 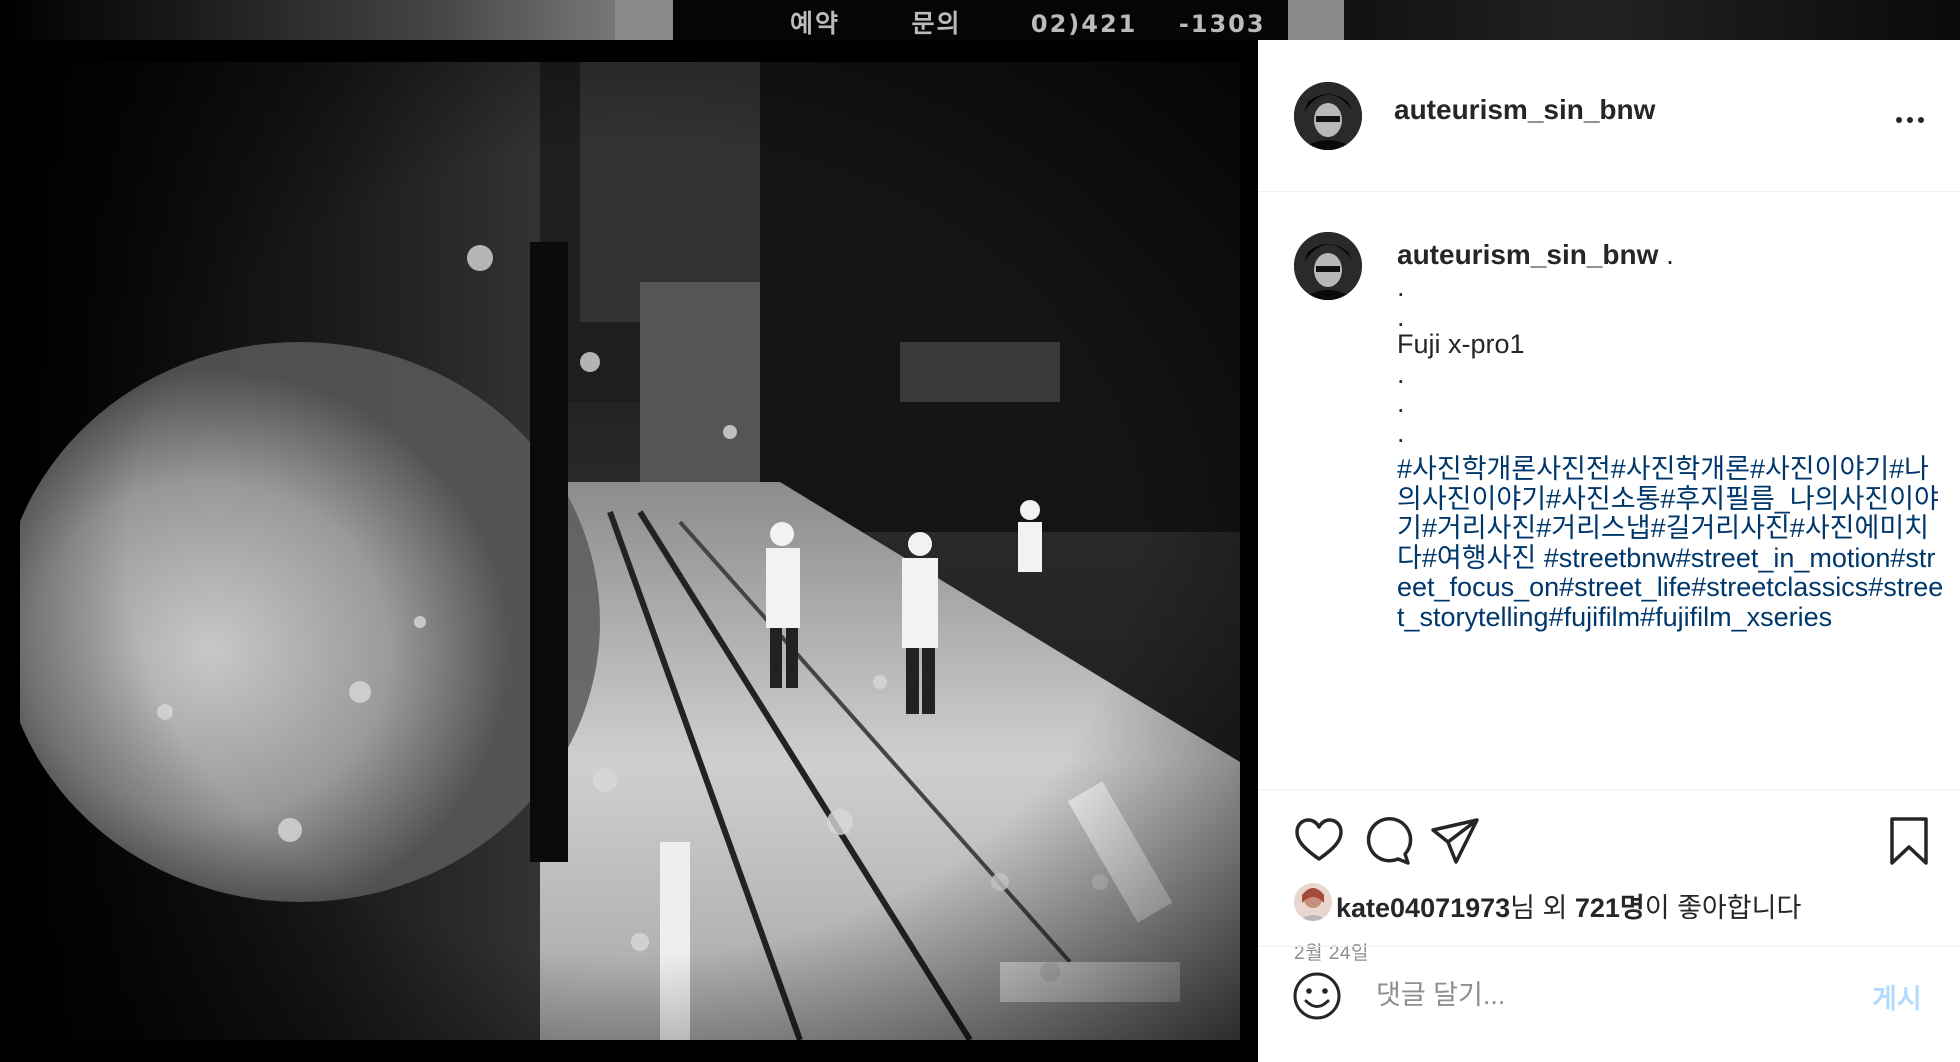 I want to click on likes-text-end: 이 좋아합니다, so click(x=1723, y=908).